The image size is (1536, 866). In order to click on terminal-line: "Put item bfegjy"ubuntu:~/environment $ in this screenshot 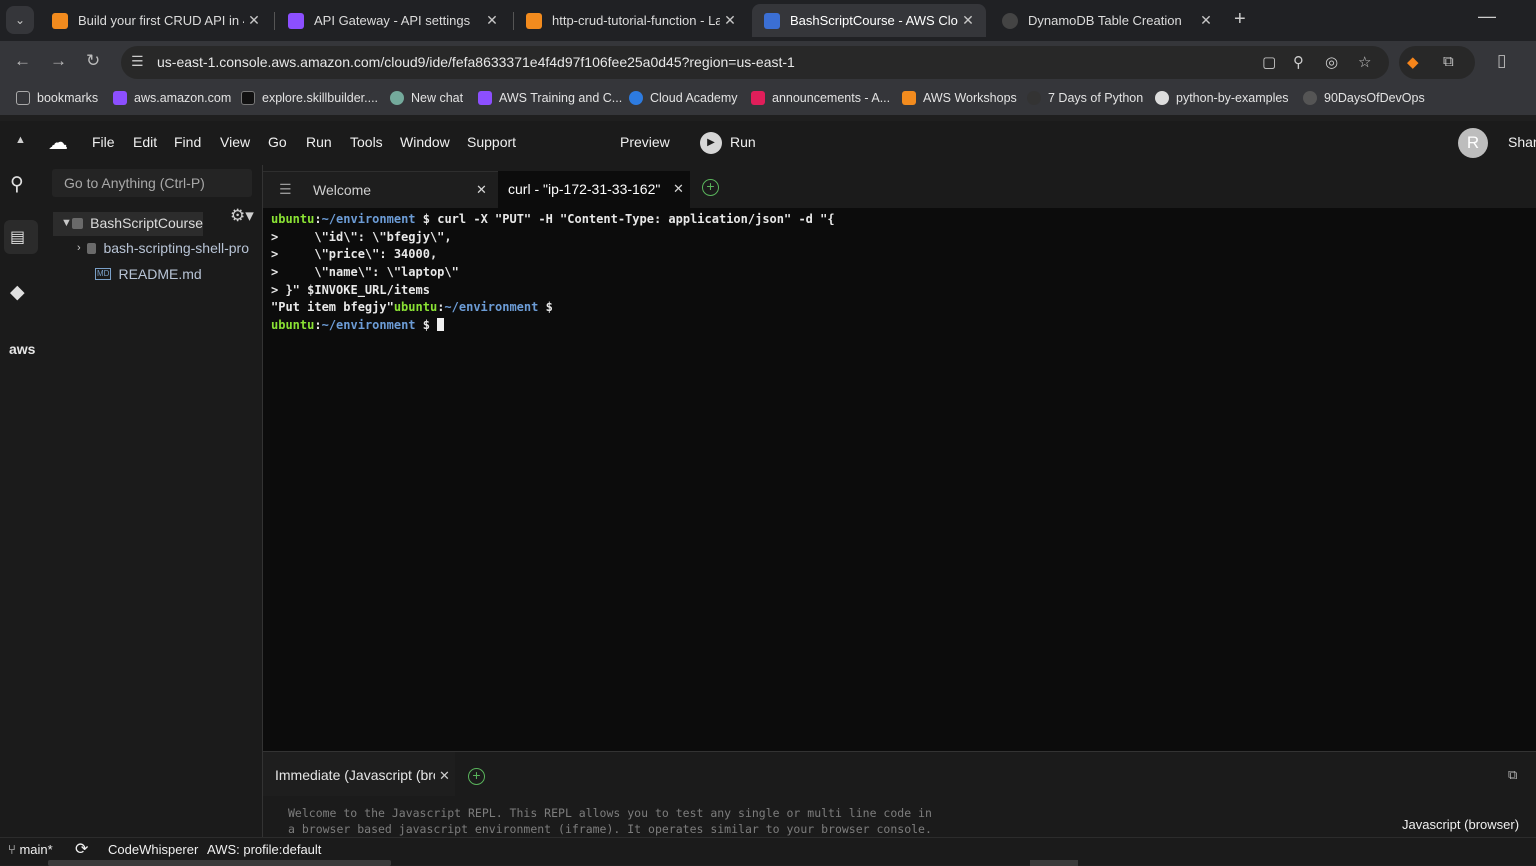, I will do `click(412, 307)`.